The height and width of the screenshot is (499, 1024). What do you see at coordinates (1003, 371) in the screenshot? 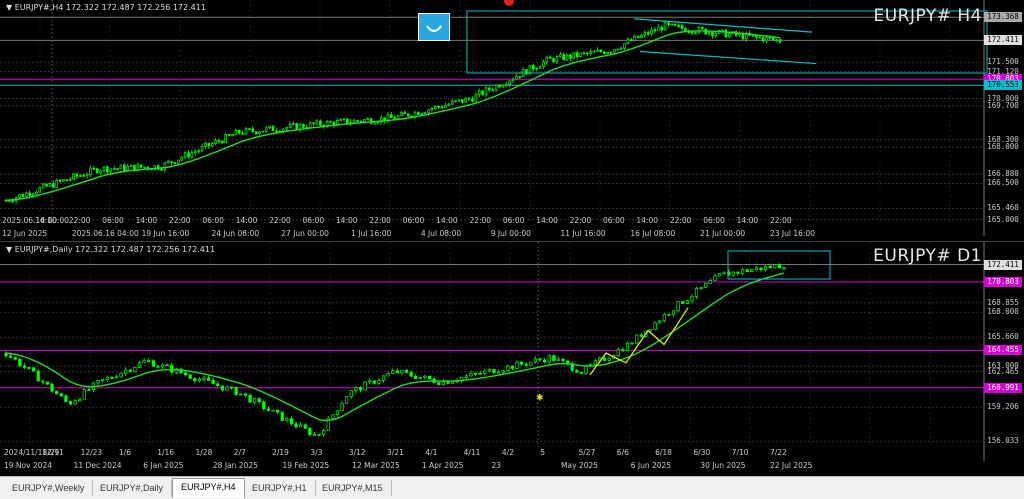
I see `price-tag: 162.465` at bounding box center [1003, 371].